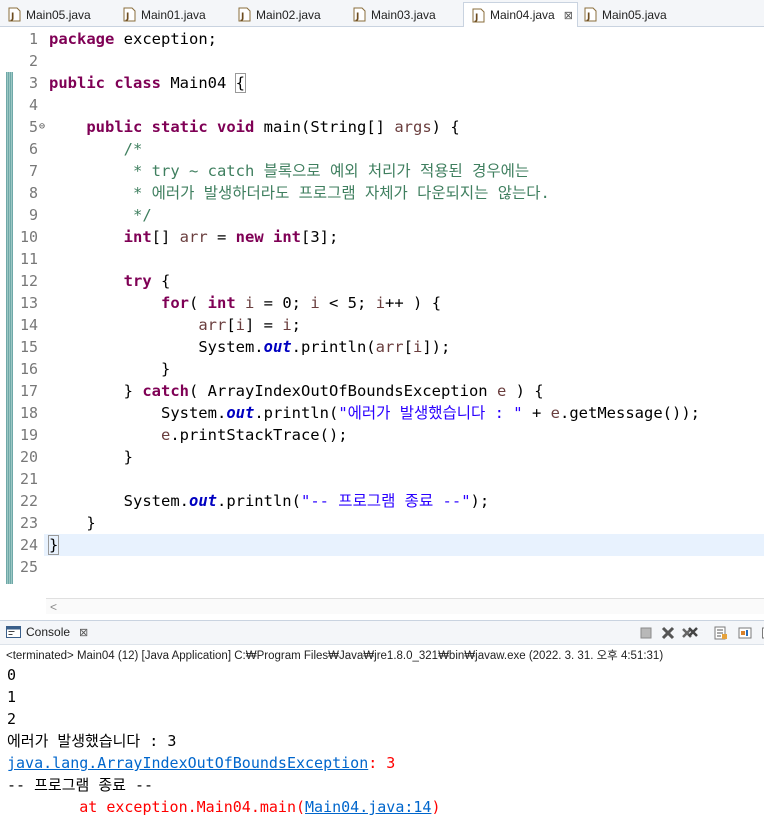 The width and height of the screenshot is (764, 838). Describe the element at coordinates (668, 633) in the screenshot. I see `remove-launch-icon` at that location.